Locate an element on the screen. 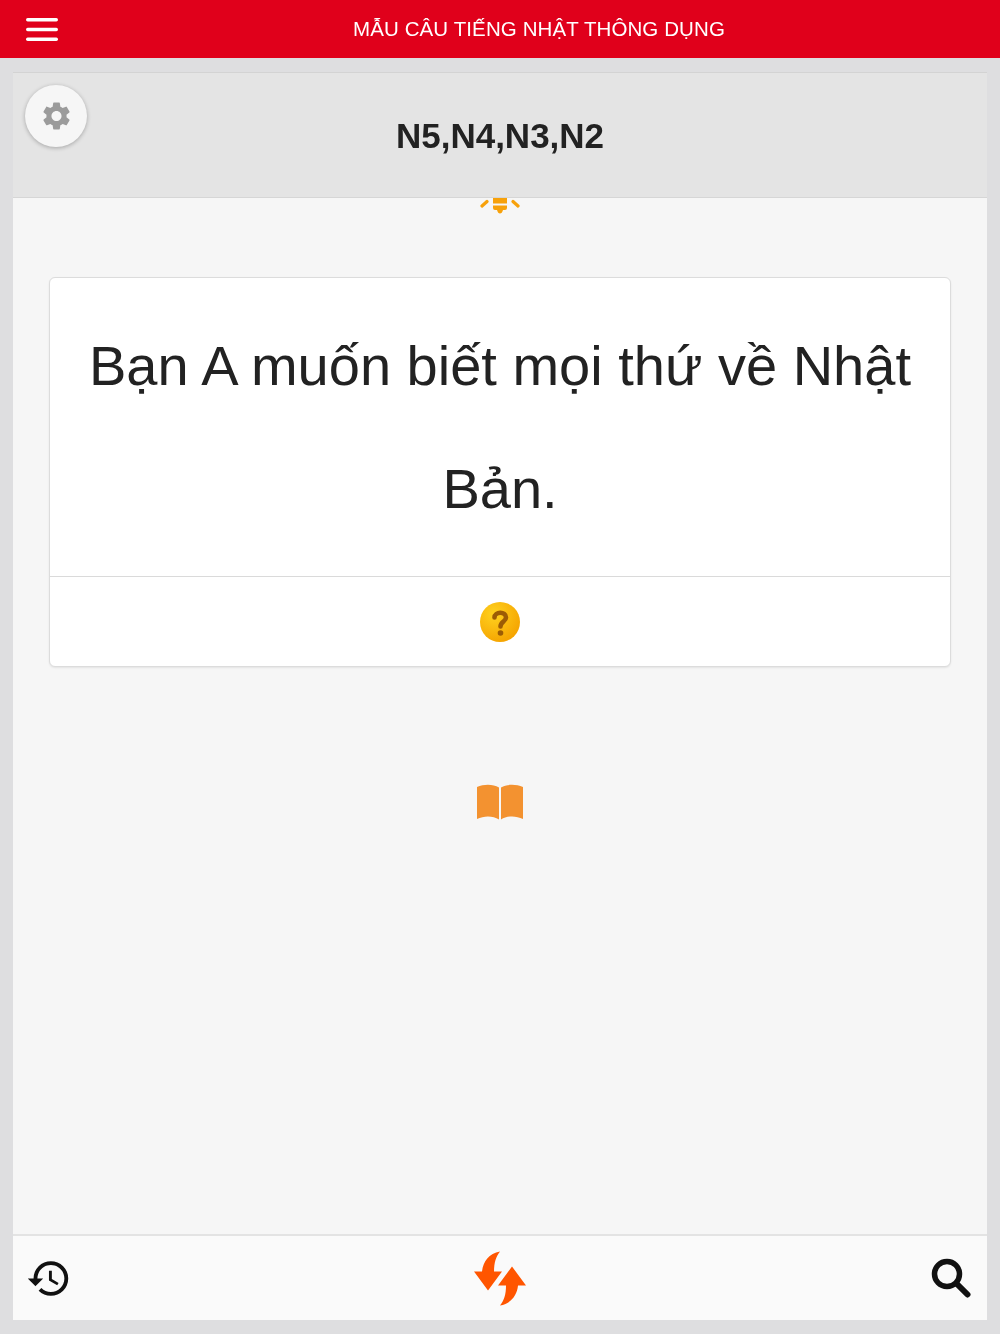  app-title: MẪU CÂU TIẾNG NHẬT THÔNG DỤNG is located at coordinates (539, 29).